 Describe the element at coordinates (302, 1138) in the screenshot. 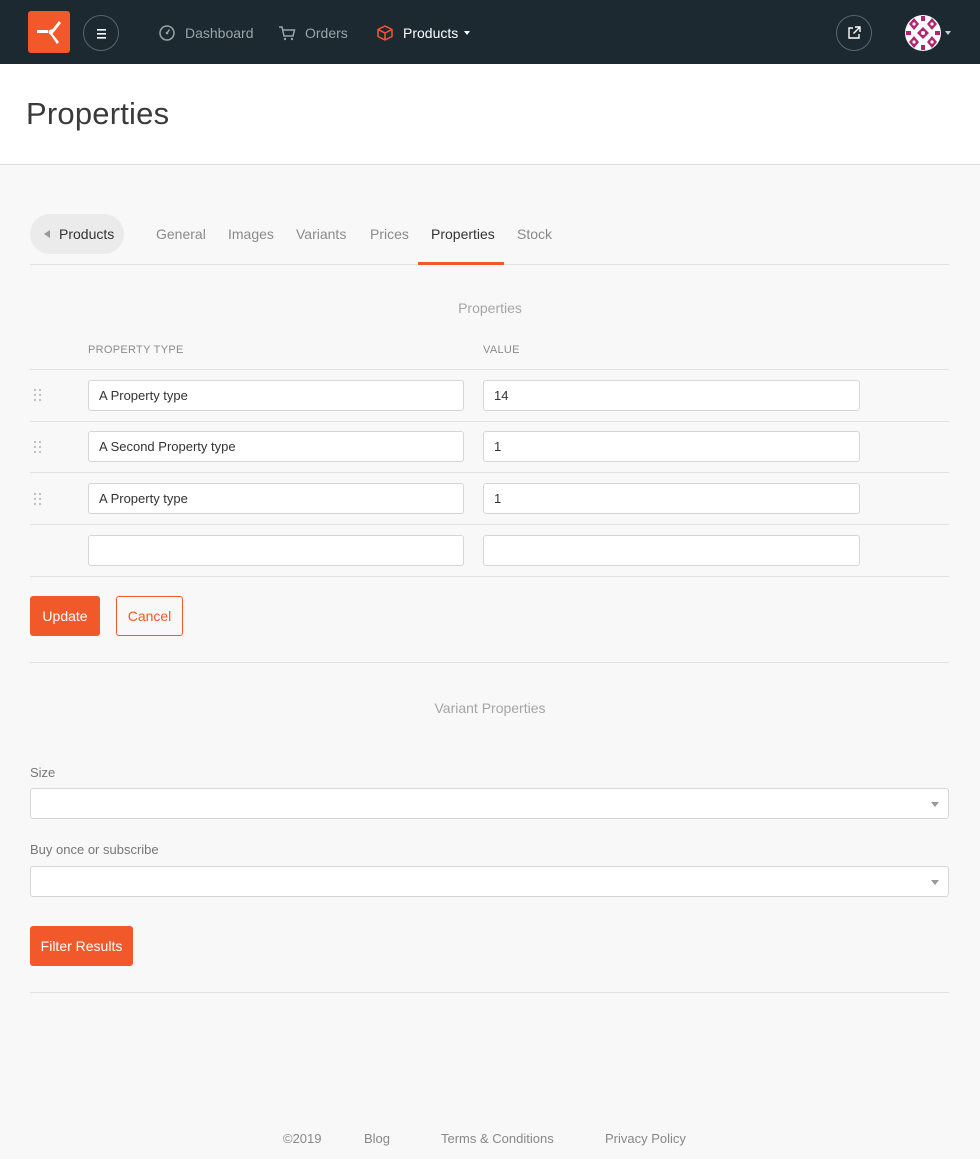

I see `footer-copyright: ©2019` at that location.